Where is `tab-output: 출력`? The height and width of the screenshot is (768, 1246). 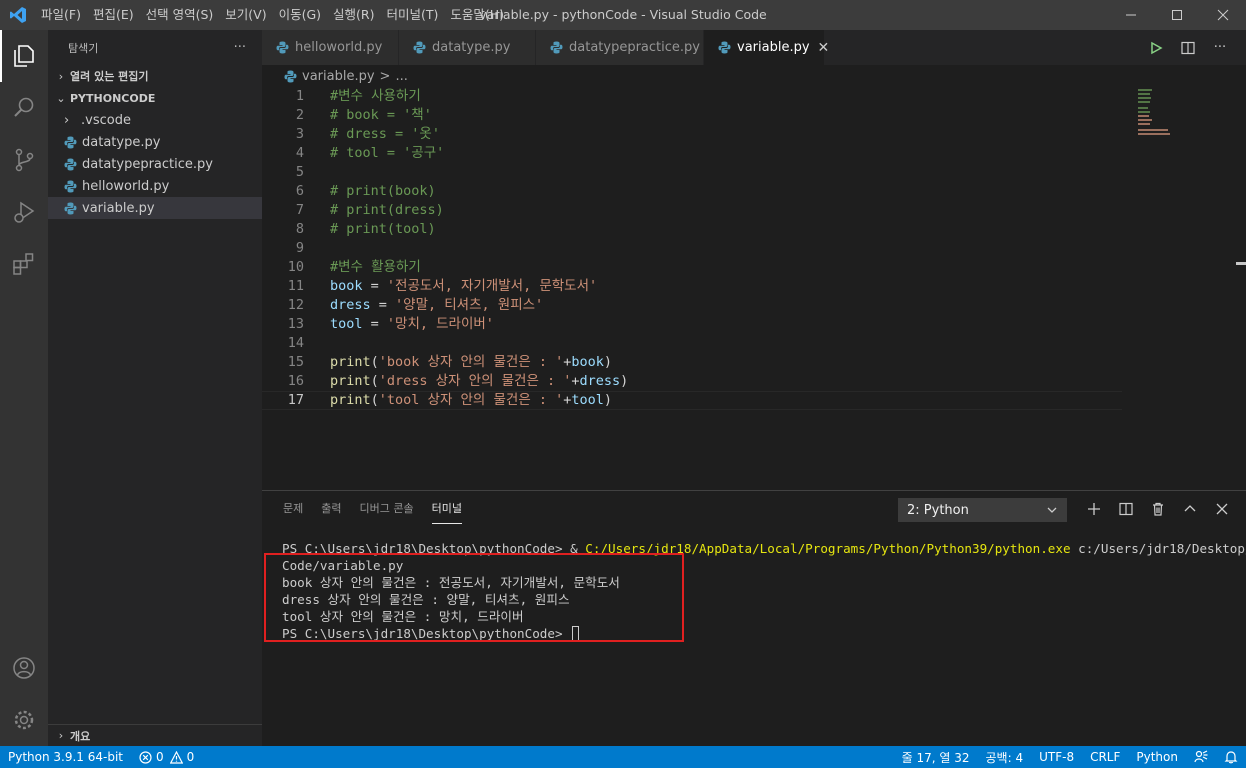
tab-output: 출력 is located at coordinates (331, 509).